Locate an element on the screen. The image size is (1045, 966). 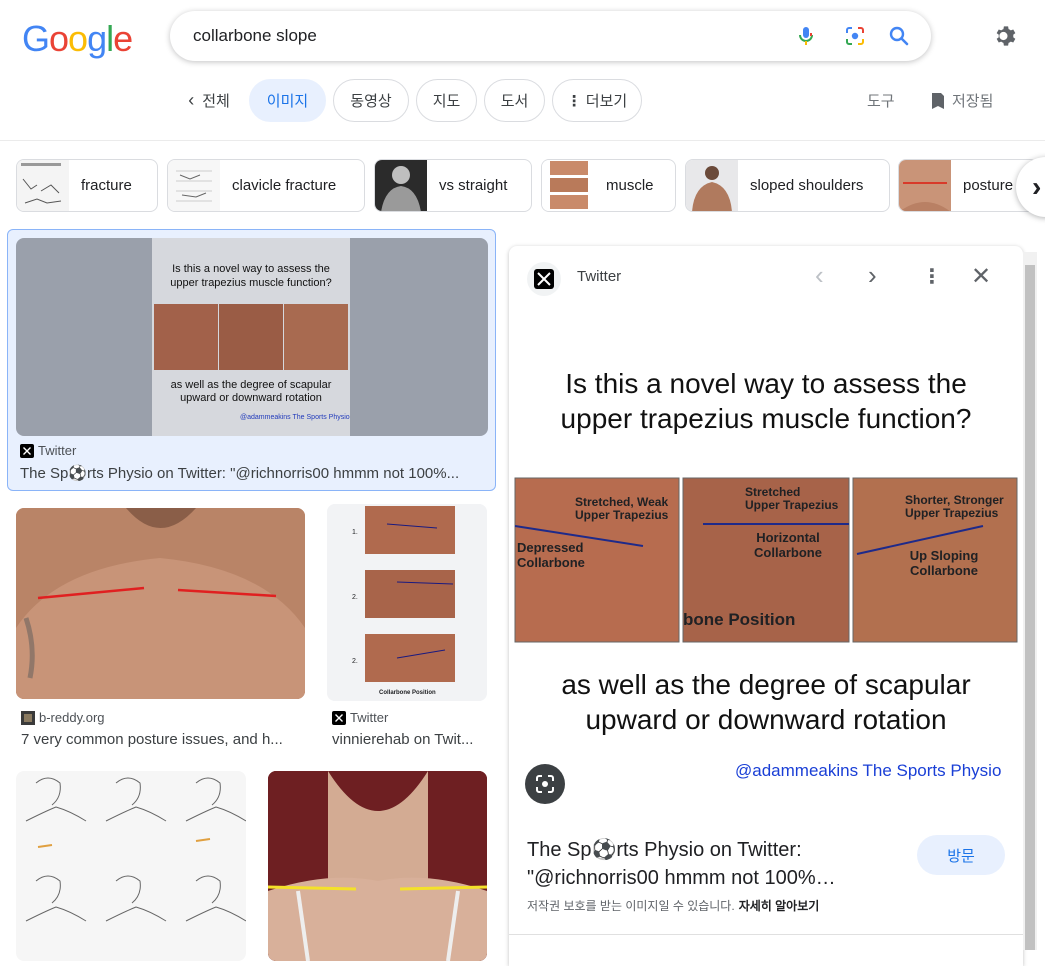
chip-clavicle-fracture: clavicle fracture is located at coordinates (266, 185).